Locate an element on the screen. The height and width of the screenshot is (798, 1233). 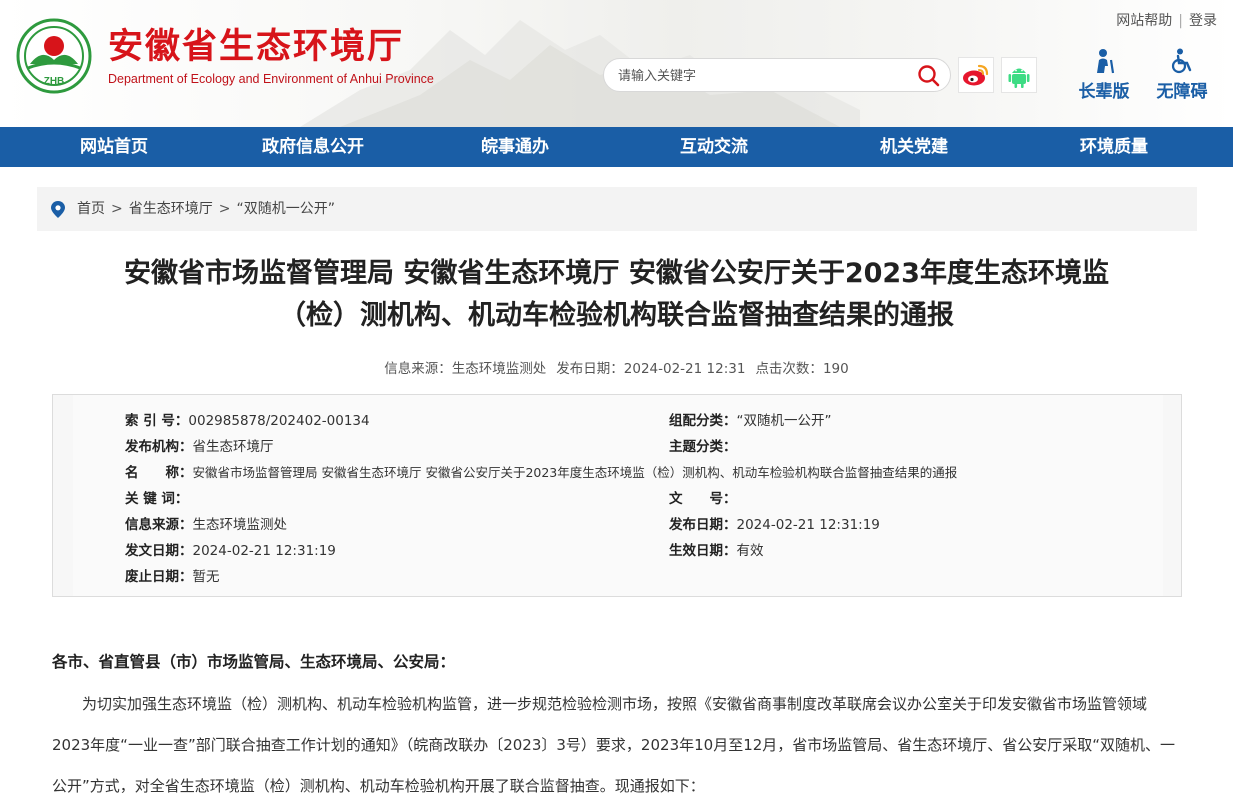
meta-views: 190 is located at coordinates (835, 369).